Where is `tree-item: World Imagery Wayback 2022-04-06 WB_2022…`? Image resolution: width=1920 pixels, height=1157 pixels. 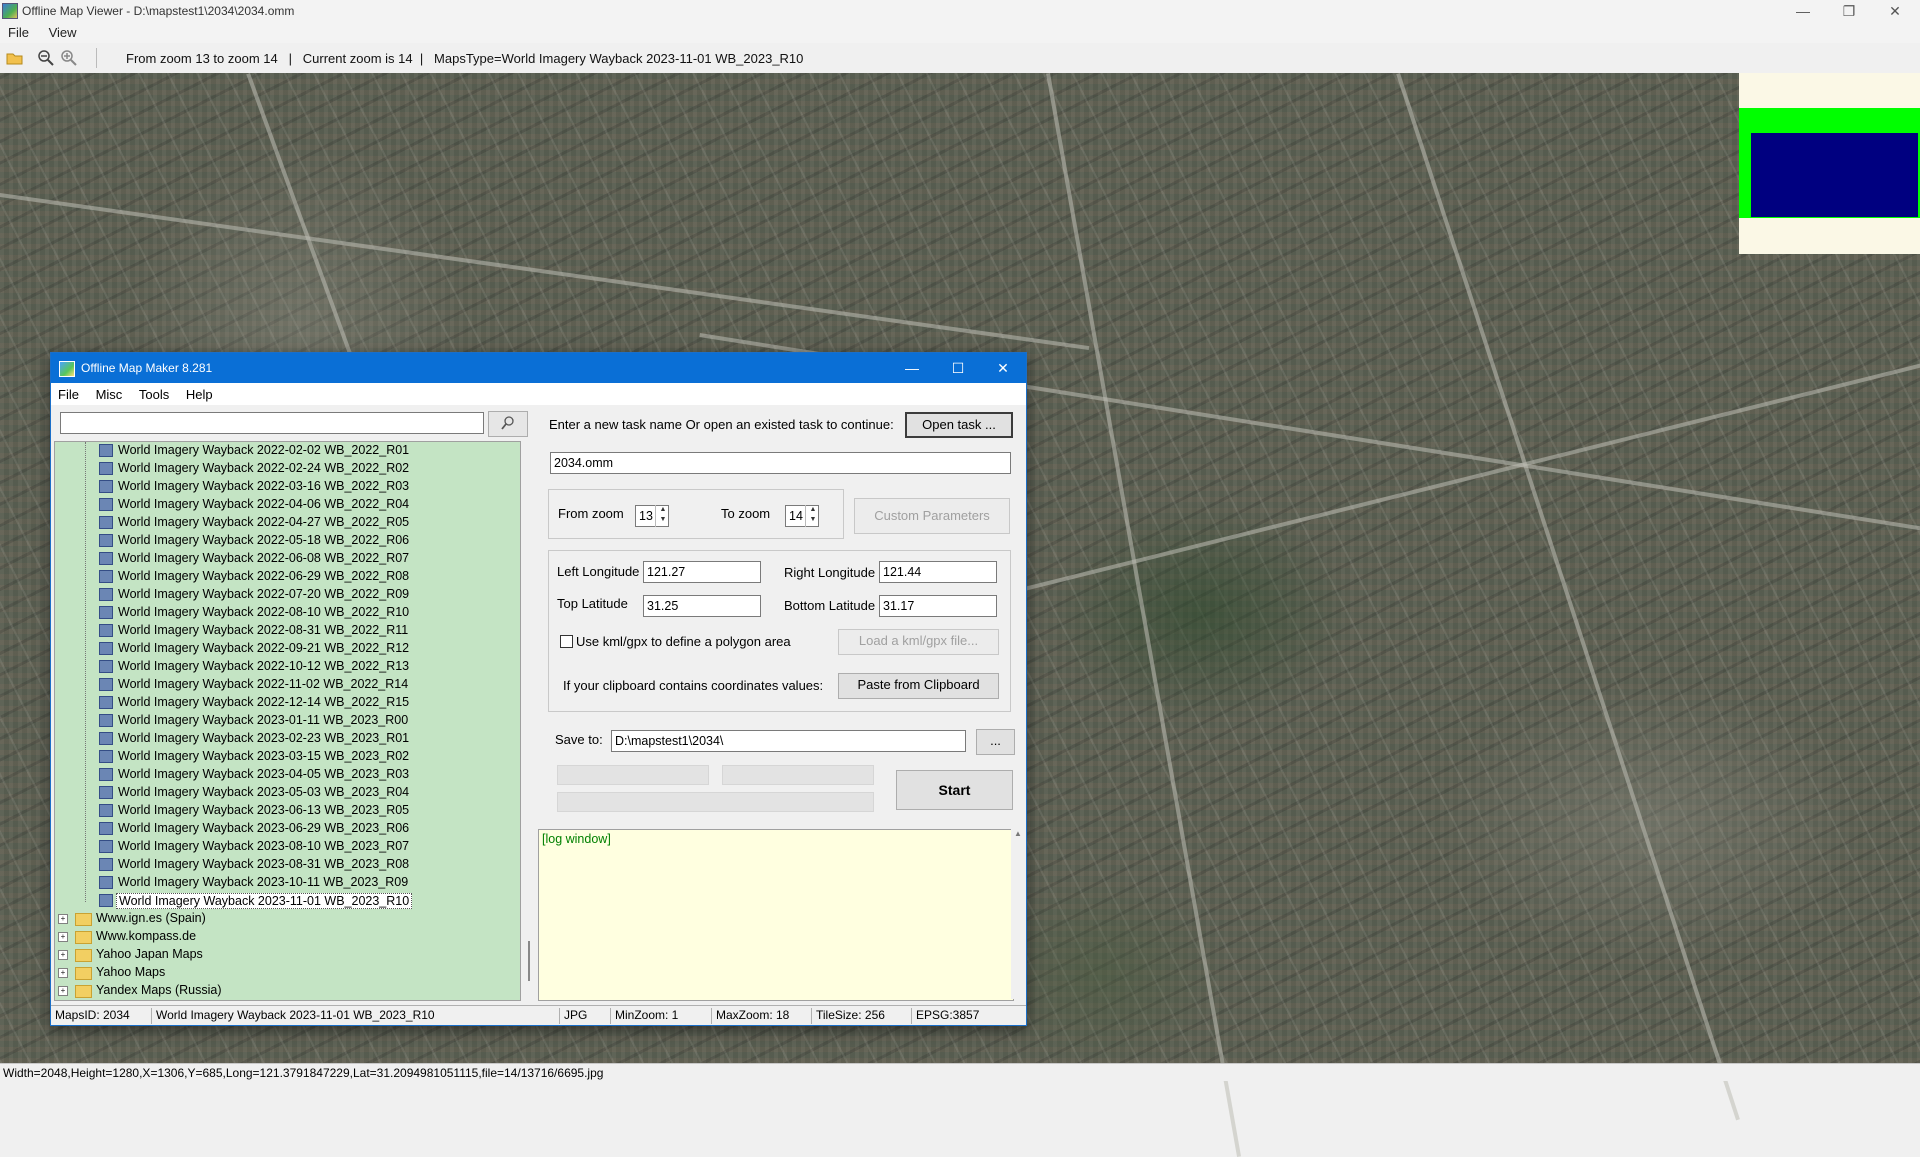
tree-item: World Imagery Wayback 2022-04-06 WB_2022… is located at coordinates (285, 505).